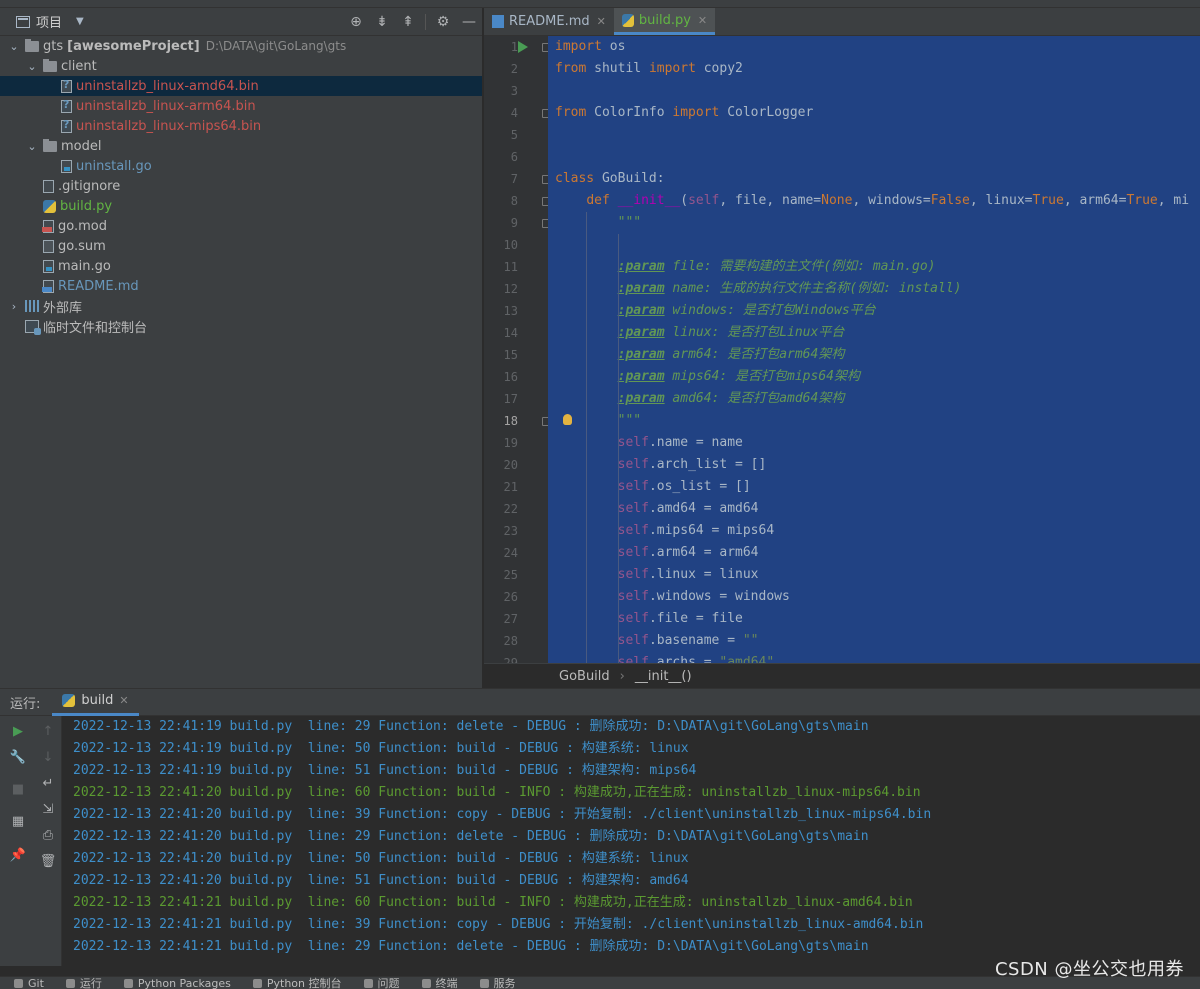 The height and width of the screenshot is (989, 1200). Describe the element at coordinates (664, 21) in the screenshot. I see `editor-tab: build.py ✕` at that location.